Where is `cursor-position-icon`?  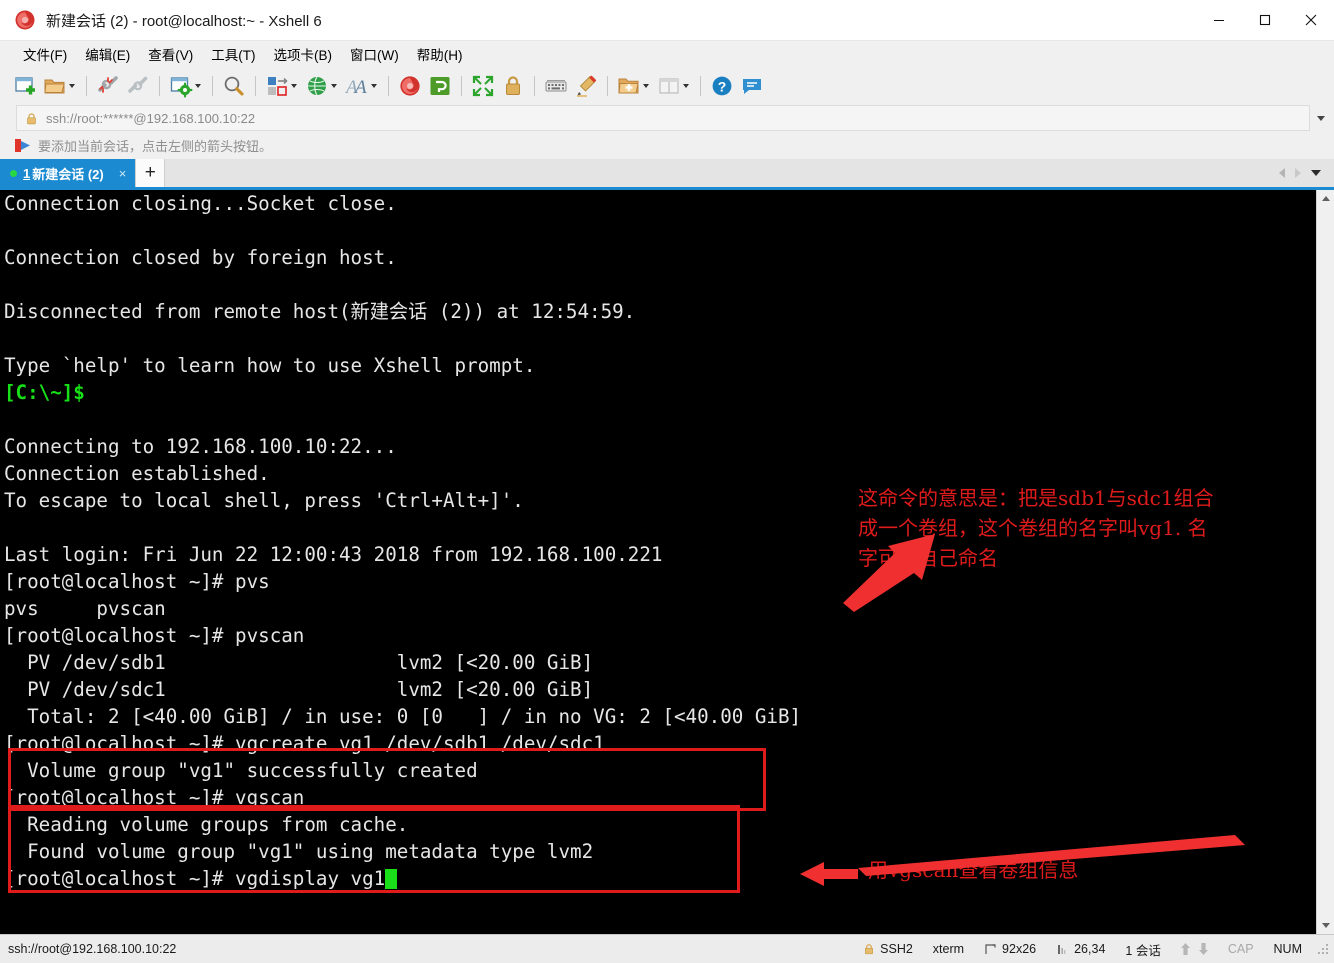
cursor-position-icon is located at coordinates (1062, 949).